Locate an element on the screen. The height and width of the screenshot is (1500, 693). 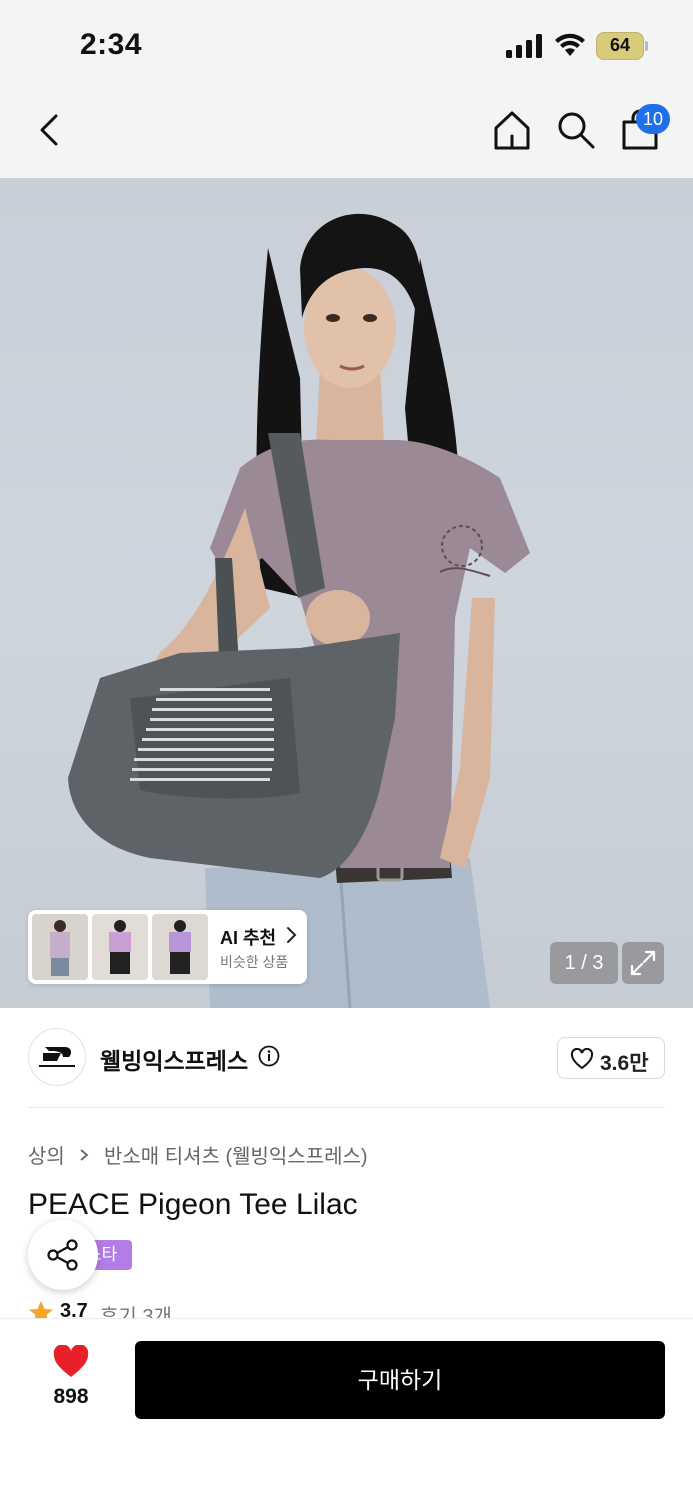
share-button is located at coordinates (63, 1255).